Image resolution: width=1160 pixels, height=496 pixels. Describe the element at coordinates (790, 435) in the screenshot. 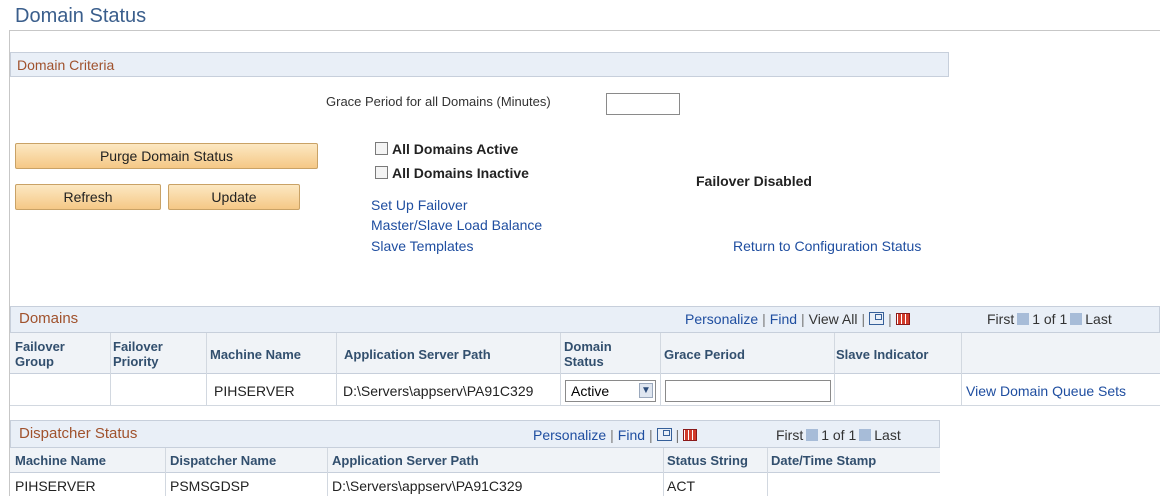

I see `dispatcher-first-label: First` at that location.